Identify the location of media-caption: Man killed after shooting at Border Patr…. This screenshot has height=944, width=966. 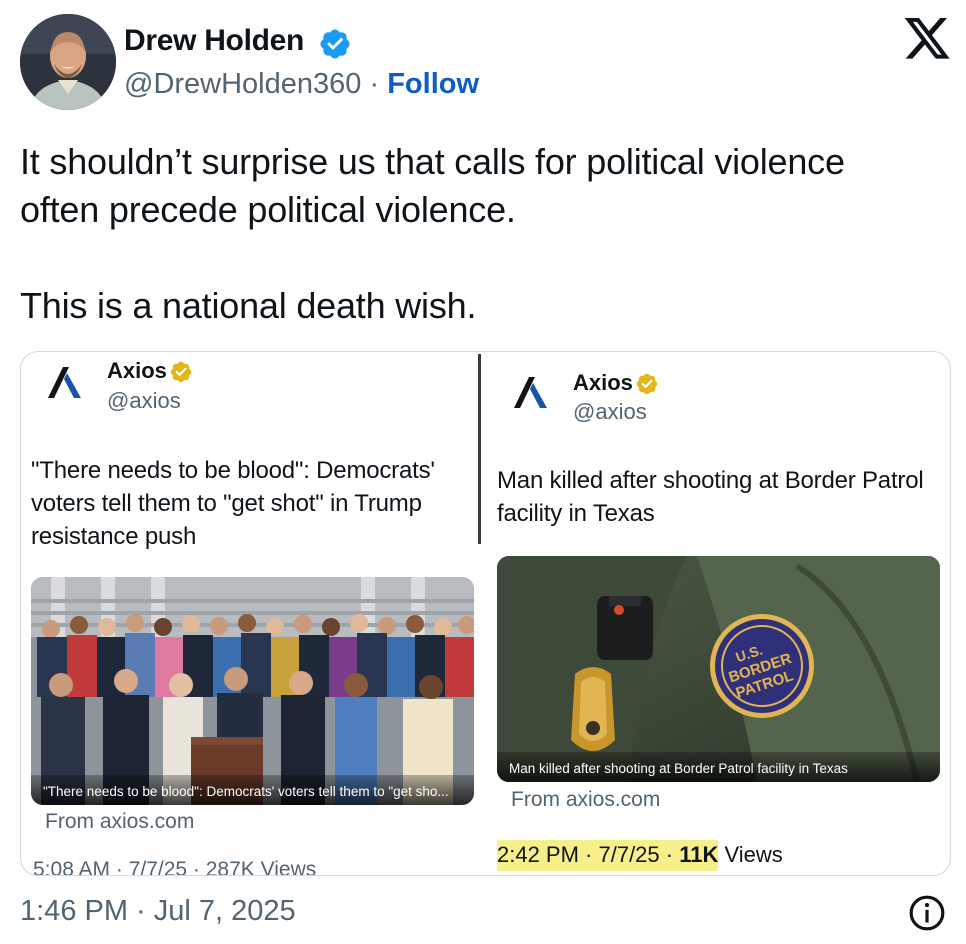
(678, 768).